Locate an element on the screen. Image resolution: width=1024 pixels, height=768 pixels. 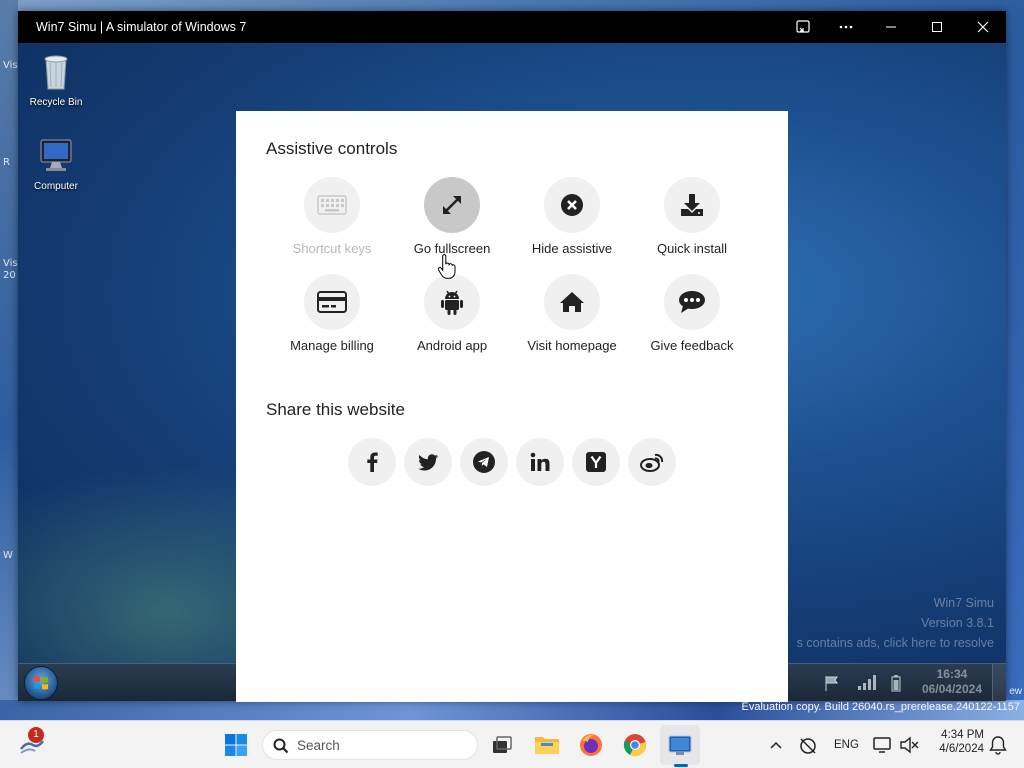
credit-card-icon is located at coordinates (332, 302).